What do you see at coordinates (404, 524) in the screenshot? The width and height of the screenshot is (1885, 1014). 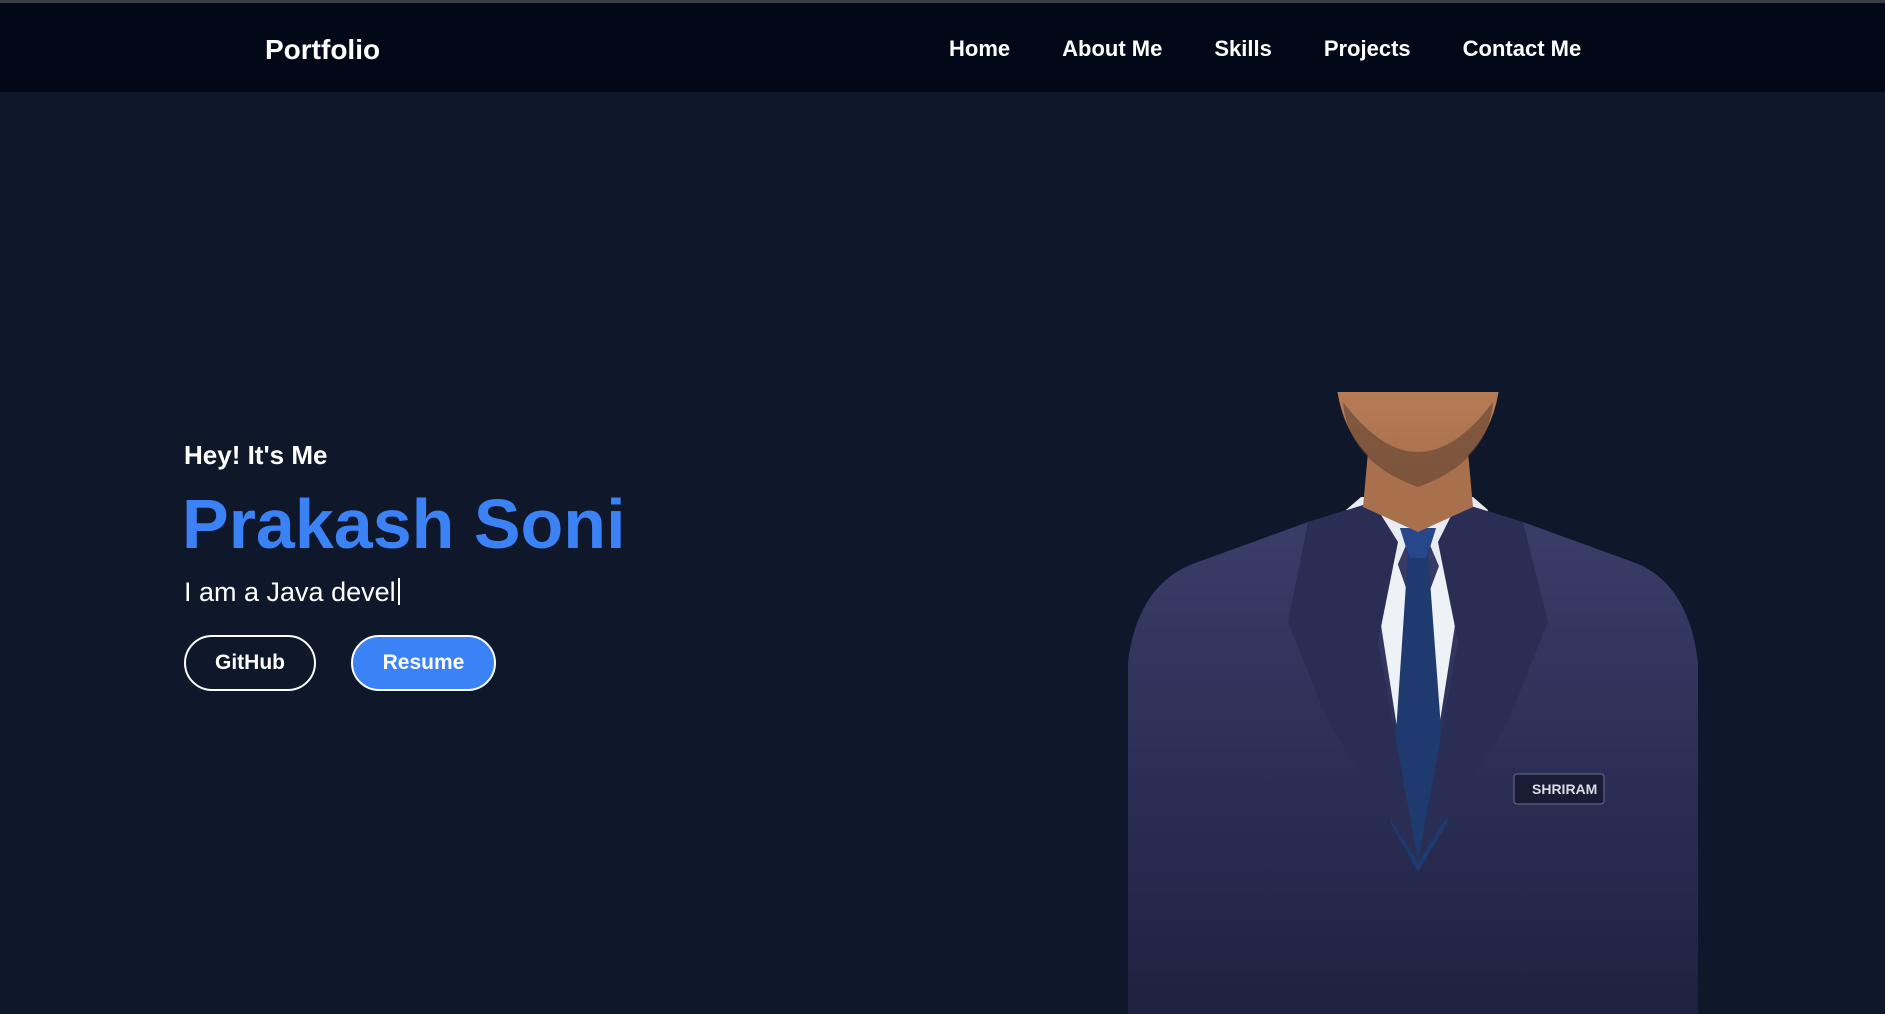 I see `hero-name: Prakash Soni` at bounding box center [404, 524].